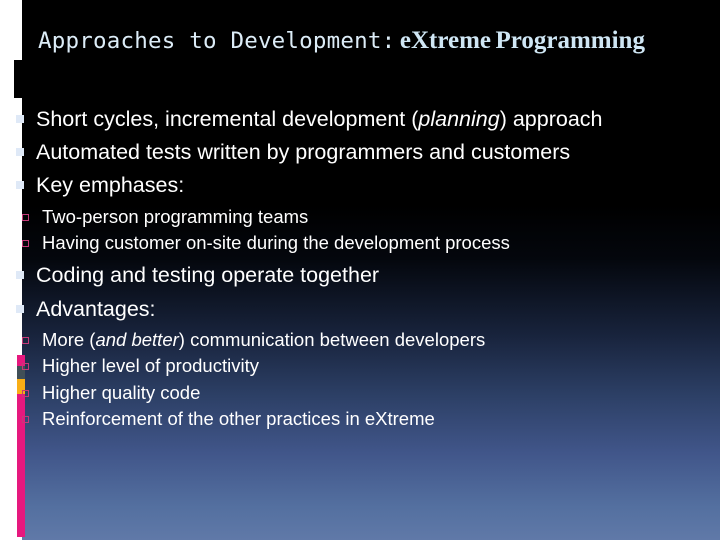 The width and height of the screenshot is (720, 540). I want to click on sub-bullet-text-italic: and better, so click(137, 339).